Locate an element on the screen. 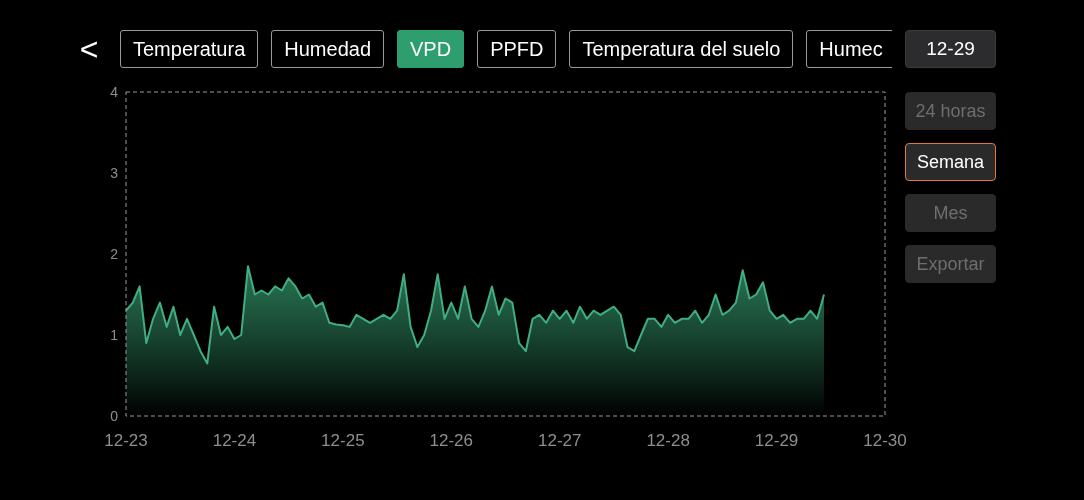 Image resolution: width=1084 pixels, height=500 pixels. x-tick-label: 12-26 is located at coordinates (451, 440).